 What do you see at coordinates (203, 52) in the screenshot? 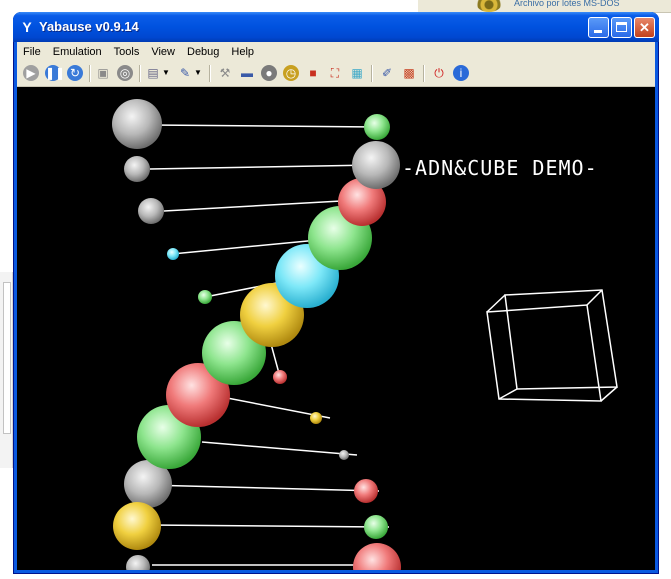
I see `menu-debug: Debug` at bounding box center [203, 52].